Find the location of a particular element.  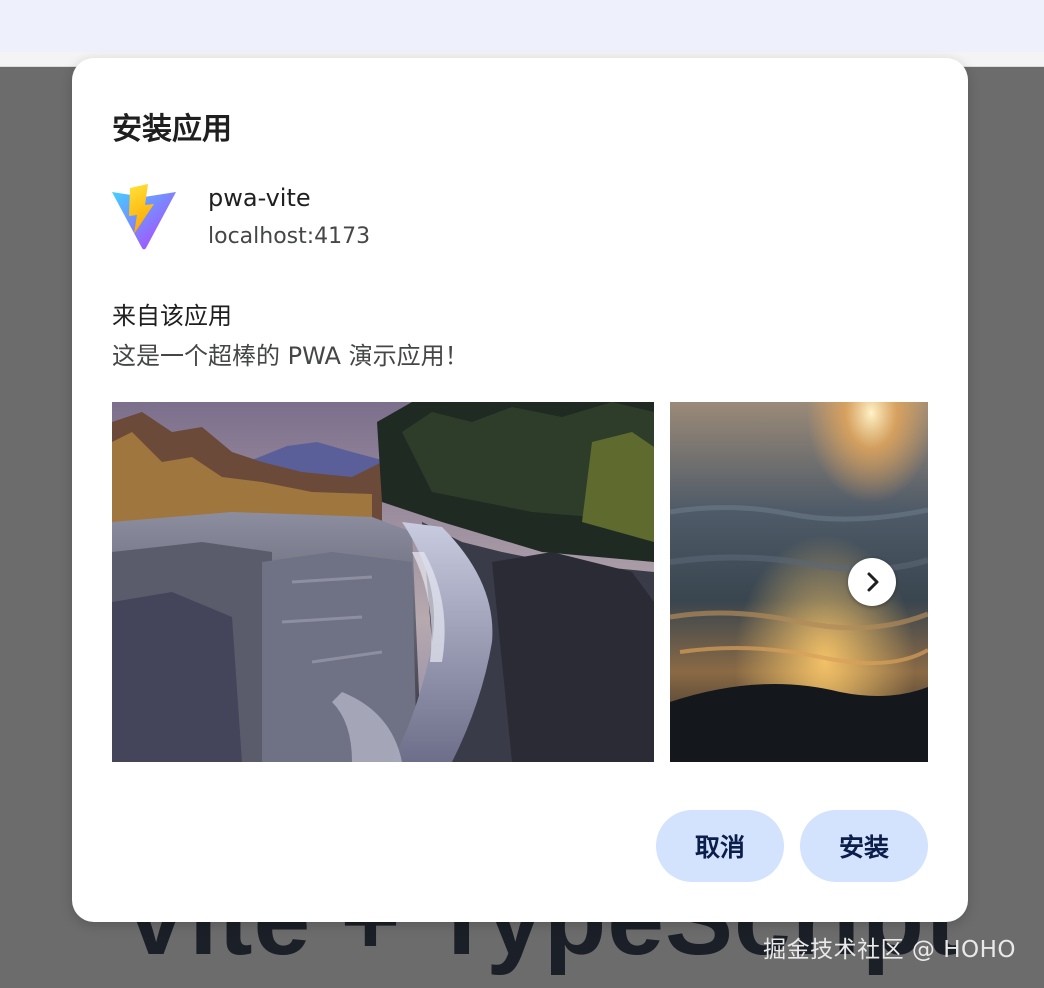

cancel-button: 取消 is located at coordinates (720, 846).